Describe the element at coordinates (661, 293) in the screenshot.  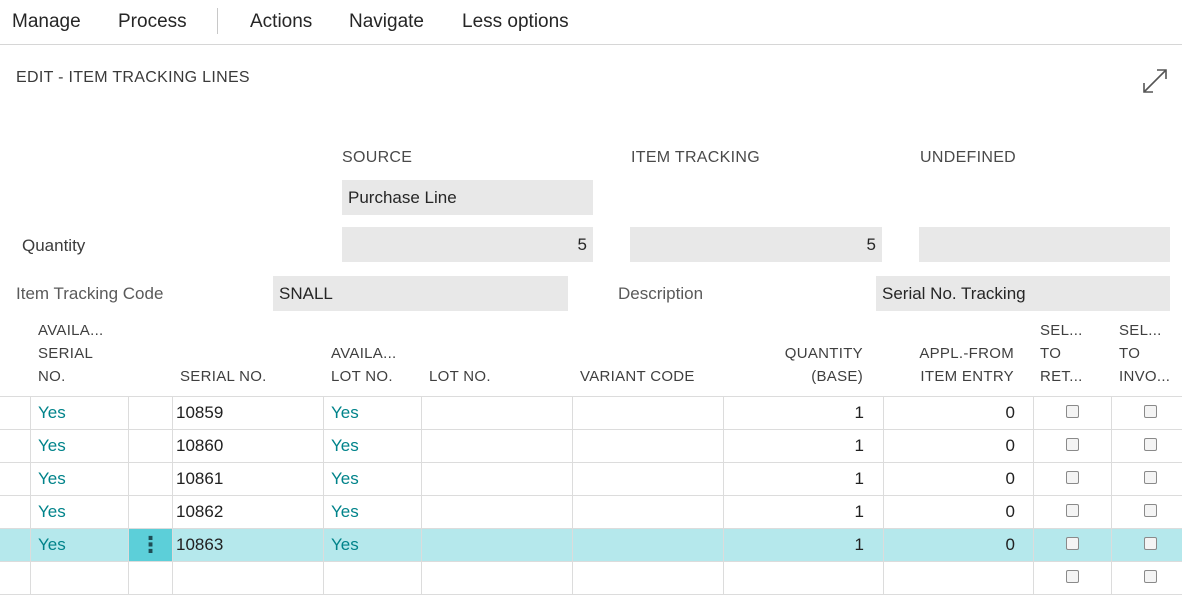
I see `description-label: Description` at that location.